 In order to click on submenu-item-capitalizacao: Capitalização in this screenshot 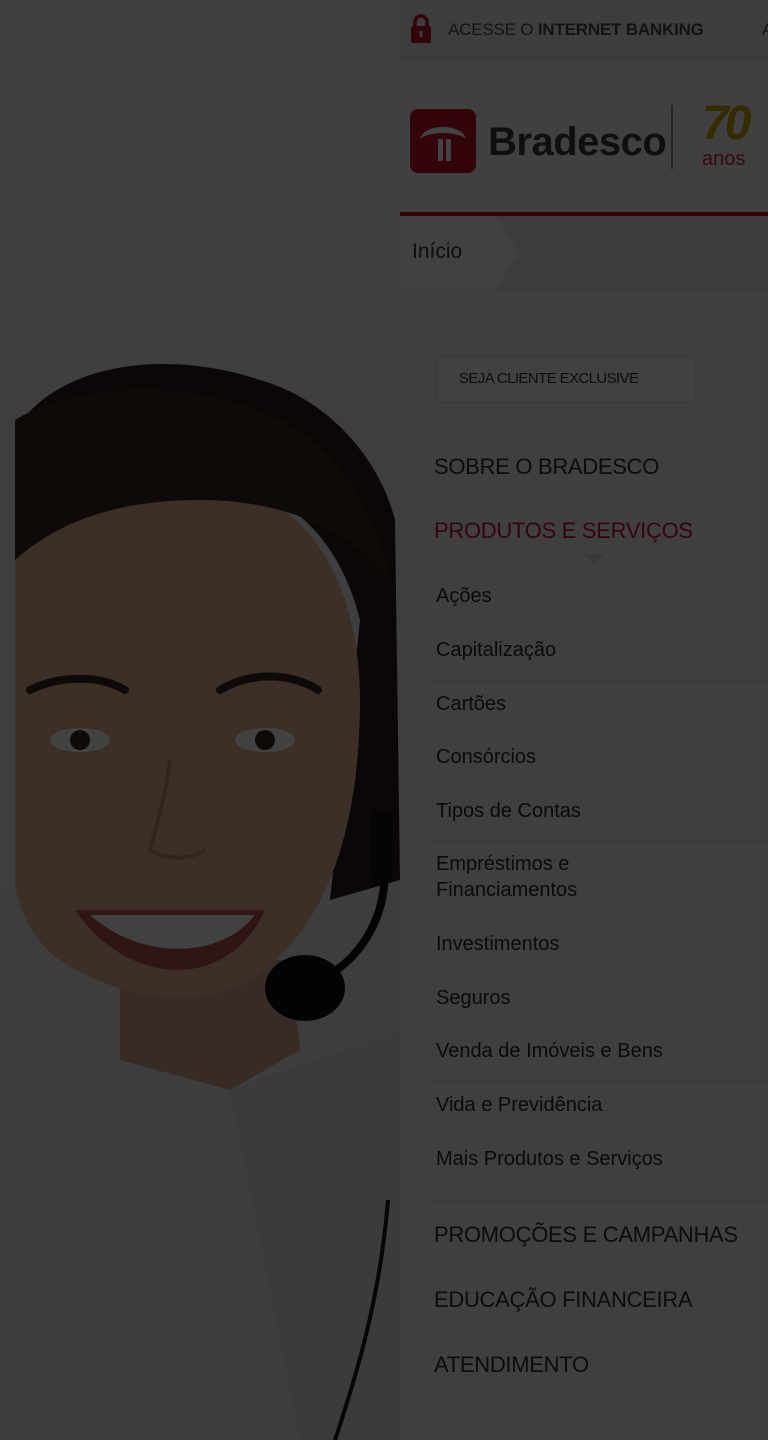, I will do `click(596, 650)`.